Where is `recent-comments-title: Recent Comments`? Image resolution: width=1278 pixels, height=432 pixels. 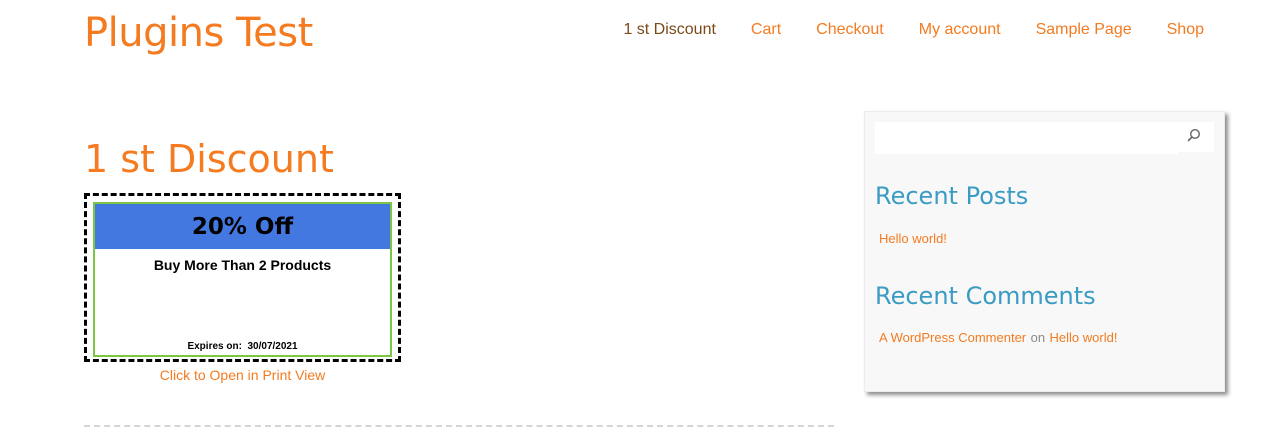
recent-comments-title: Recent Comments is located at coordinates (985, 296).